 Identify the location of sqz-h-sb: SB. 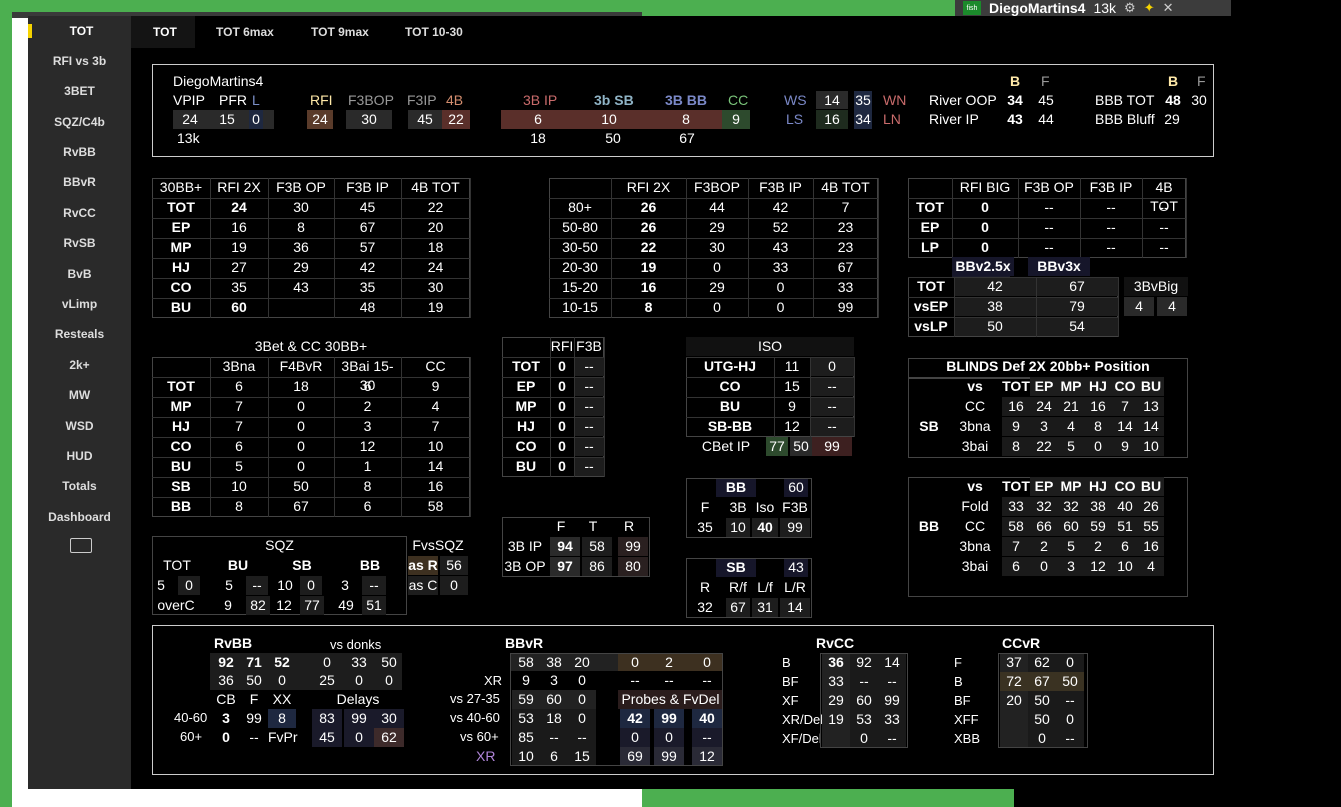
(302, 565).